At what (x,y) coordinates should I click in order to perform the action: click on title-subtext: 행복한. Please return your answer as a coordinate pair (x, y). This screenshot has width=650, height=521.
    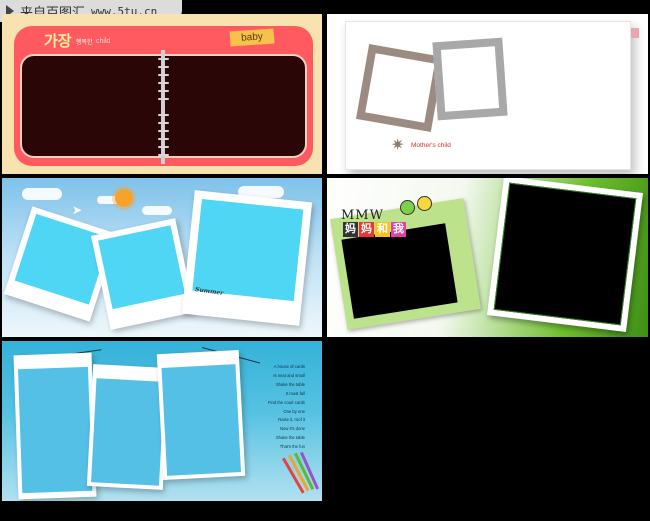
    Looking at the image, I should click on (84, 43).